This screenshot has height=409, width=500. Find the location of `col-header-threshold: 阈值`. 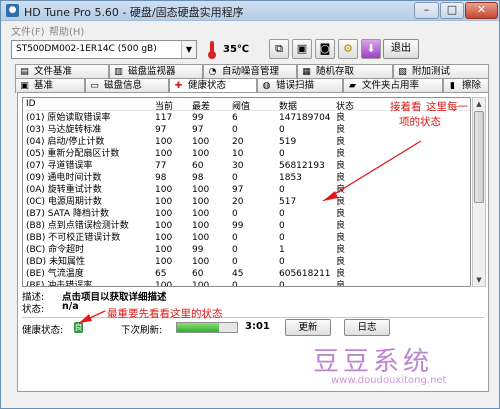

col-header-threshold: 阈值 is located at coordinates (241, 105).